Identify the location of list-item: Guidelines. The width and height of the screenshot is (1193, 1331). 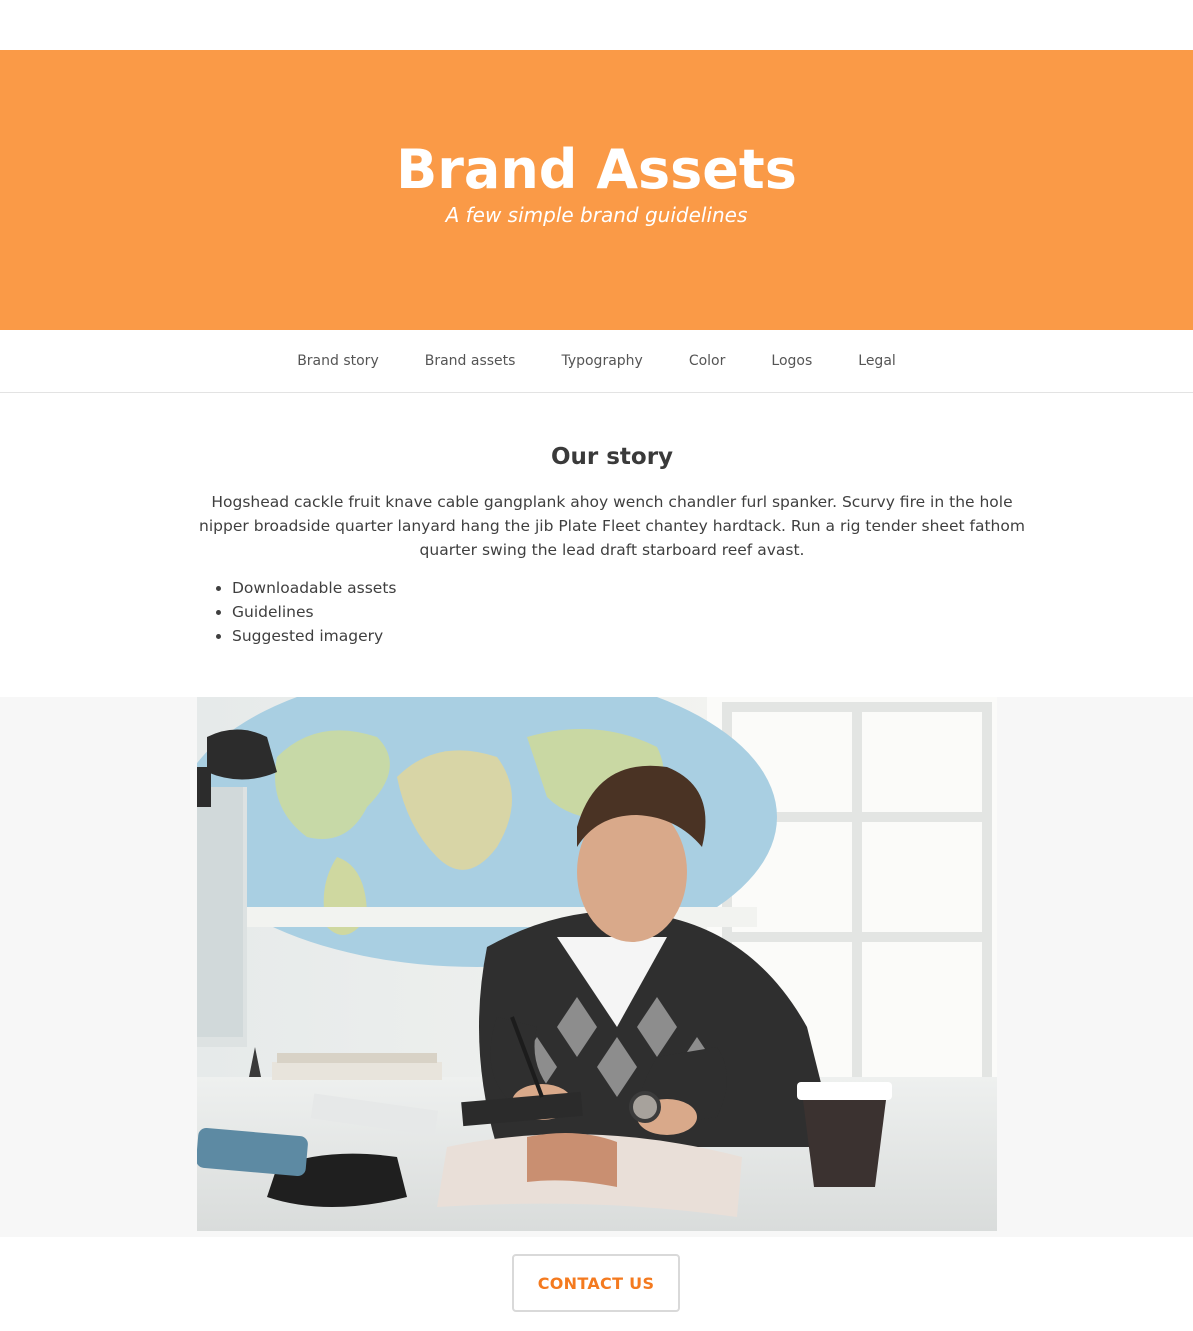
(629, 612).